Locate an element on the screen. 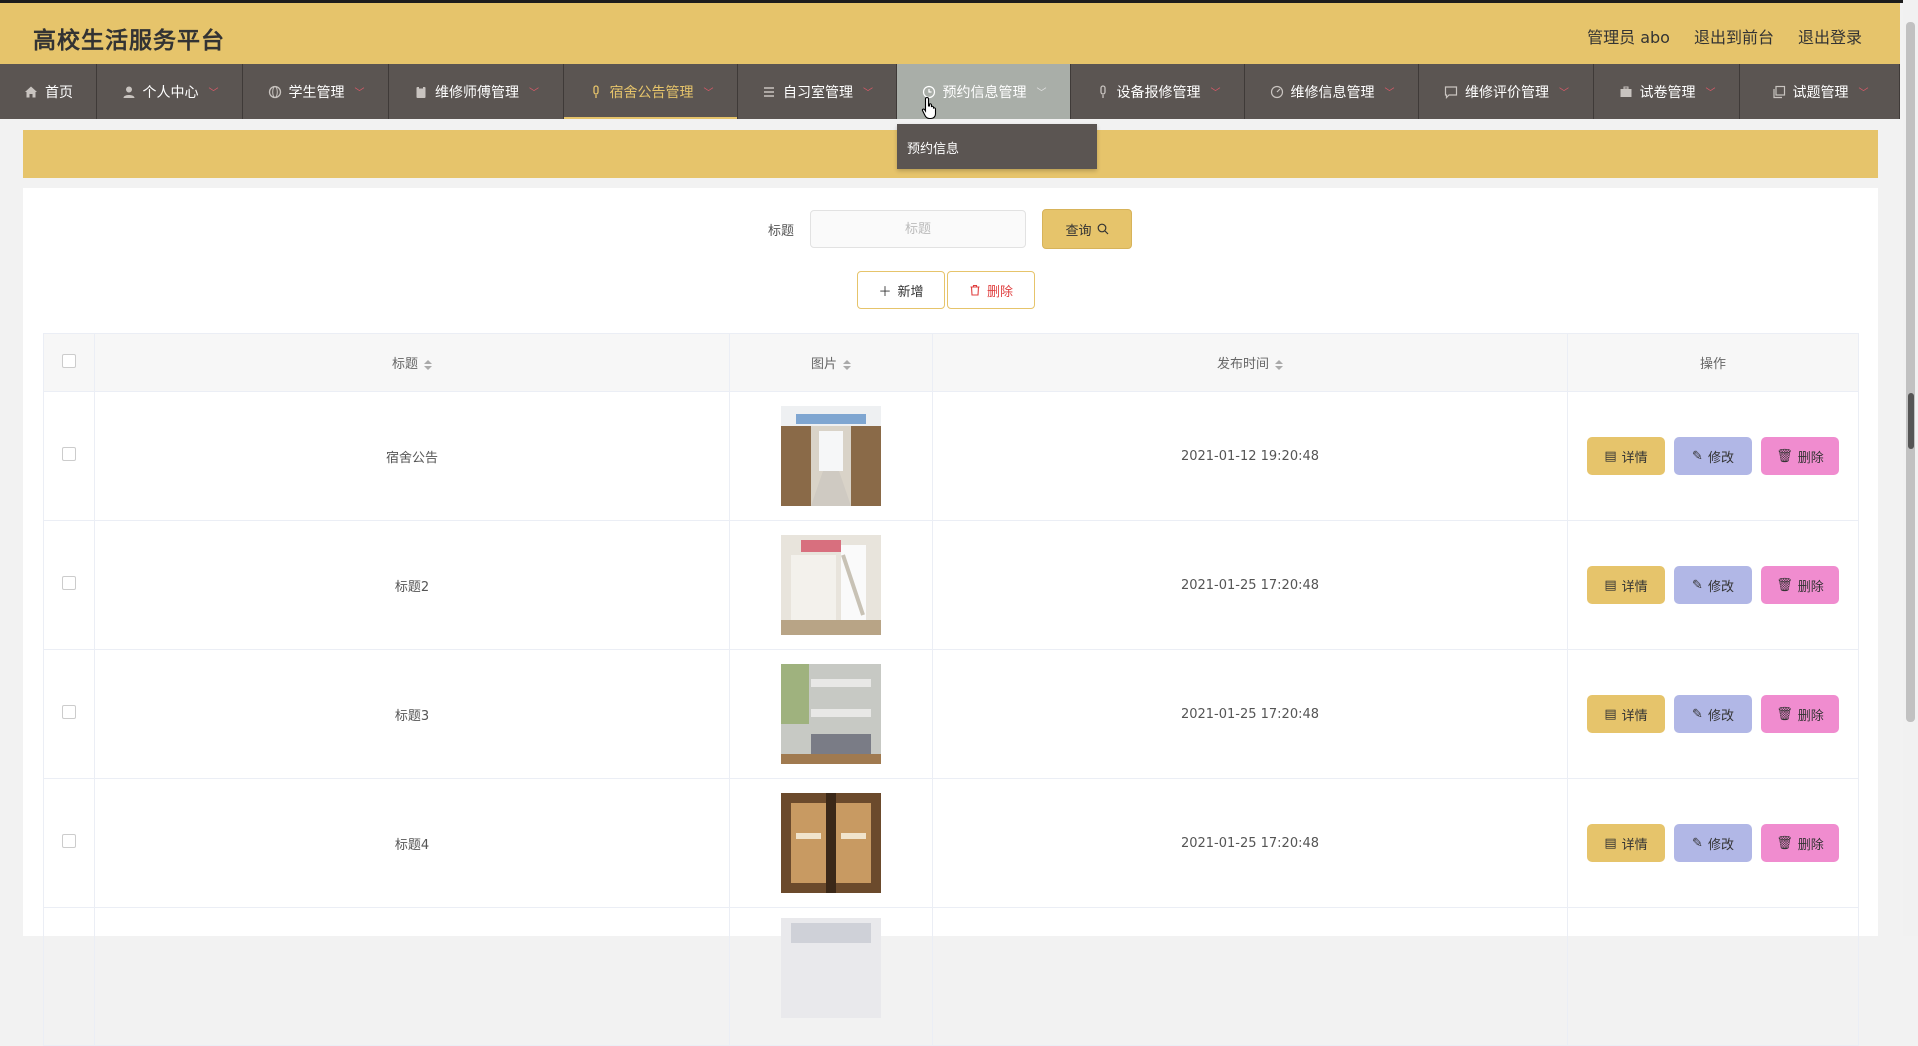 This screenshot has width=1918, height=1046. admin-user-label: 管理员 abo is located at coordinates (1628, 36).